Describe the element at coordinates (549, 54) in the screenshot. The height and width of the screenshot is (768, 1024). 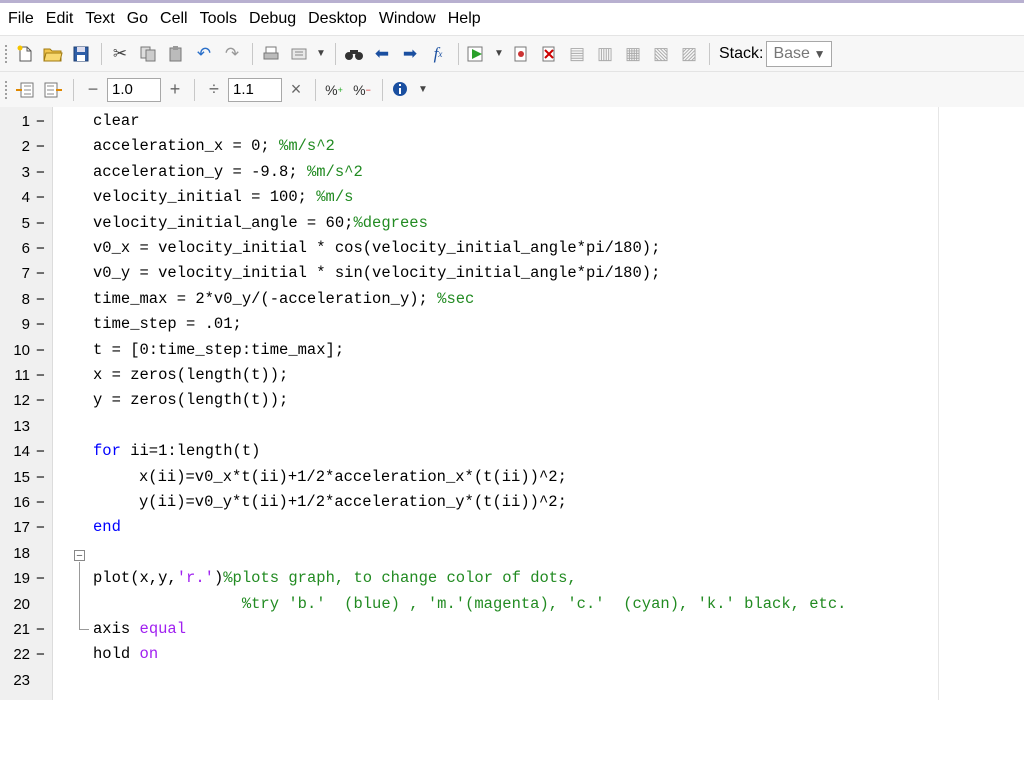
I see `clear-breakpoints-icon` at that location.